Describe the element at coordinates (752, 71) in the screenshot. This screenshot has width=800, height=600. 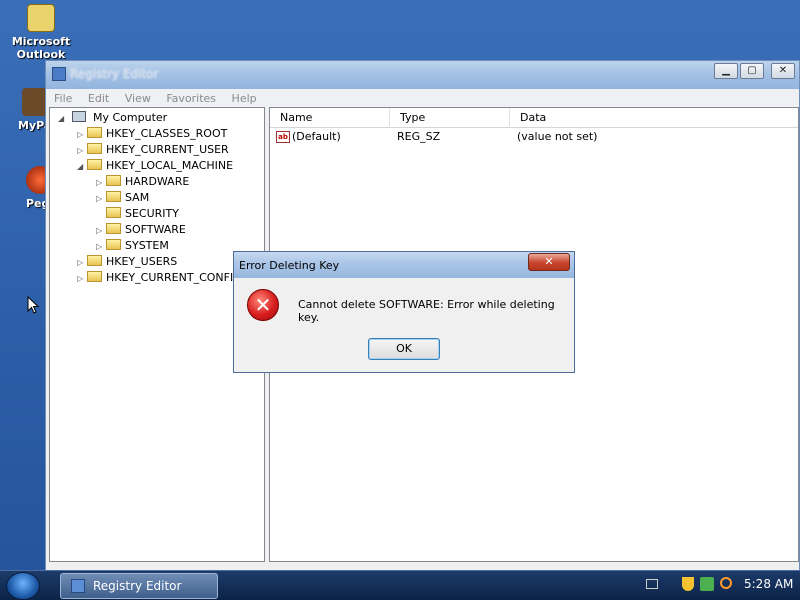
I see `maximize-button: ▢` at that location.